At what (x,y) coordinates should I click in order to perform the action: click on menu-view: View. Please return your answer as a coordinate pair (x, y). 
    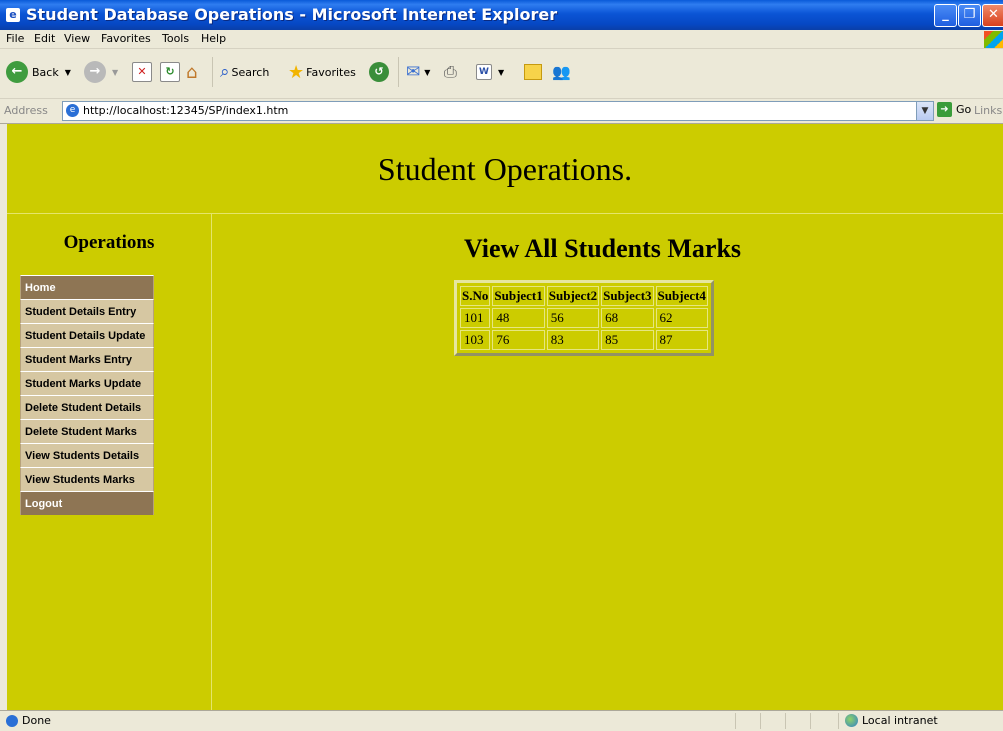
    Looking at the image, I should click on (77, 38).